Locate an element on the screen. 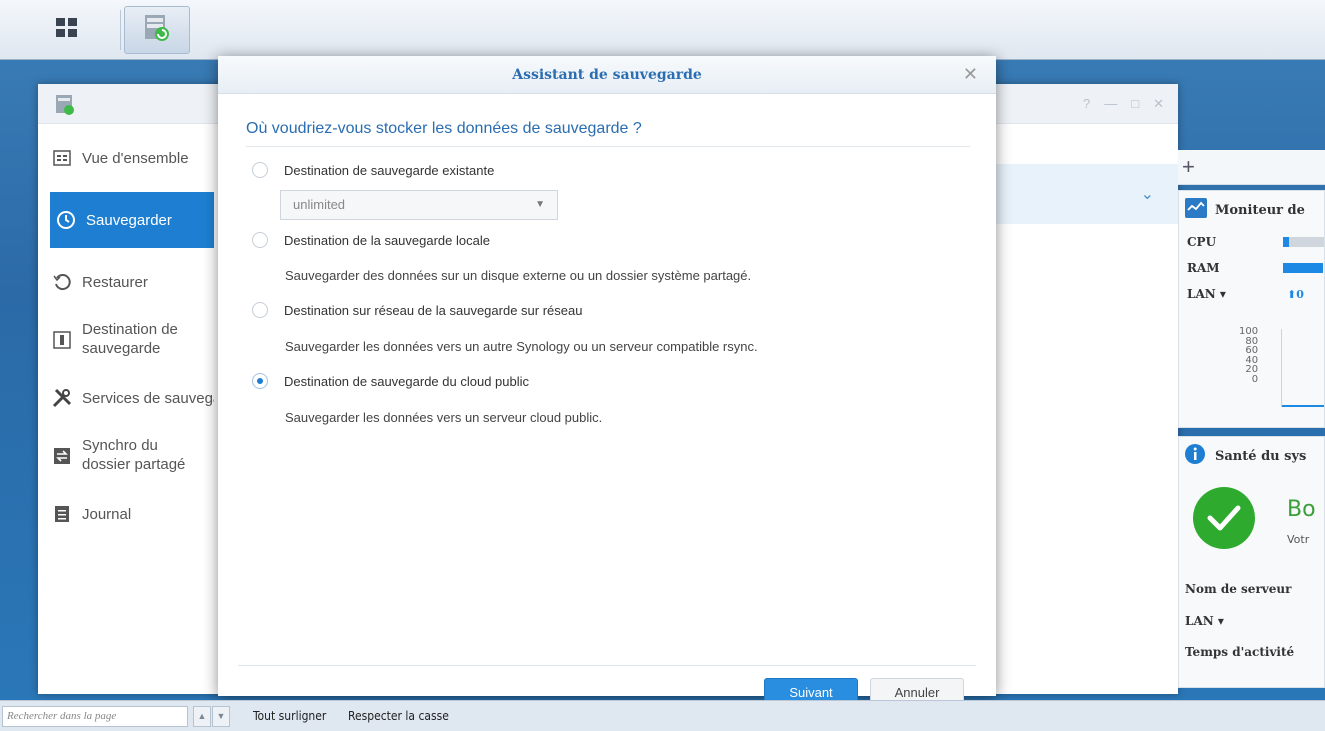  main-menu-button is located at coordinates (67, 30).